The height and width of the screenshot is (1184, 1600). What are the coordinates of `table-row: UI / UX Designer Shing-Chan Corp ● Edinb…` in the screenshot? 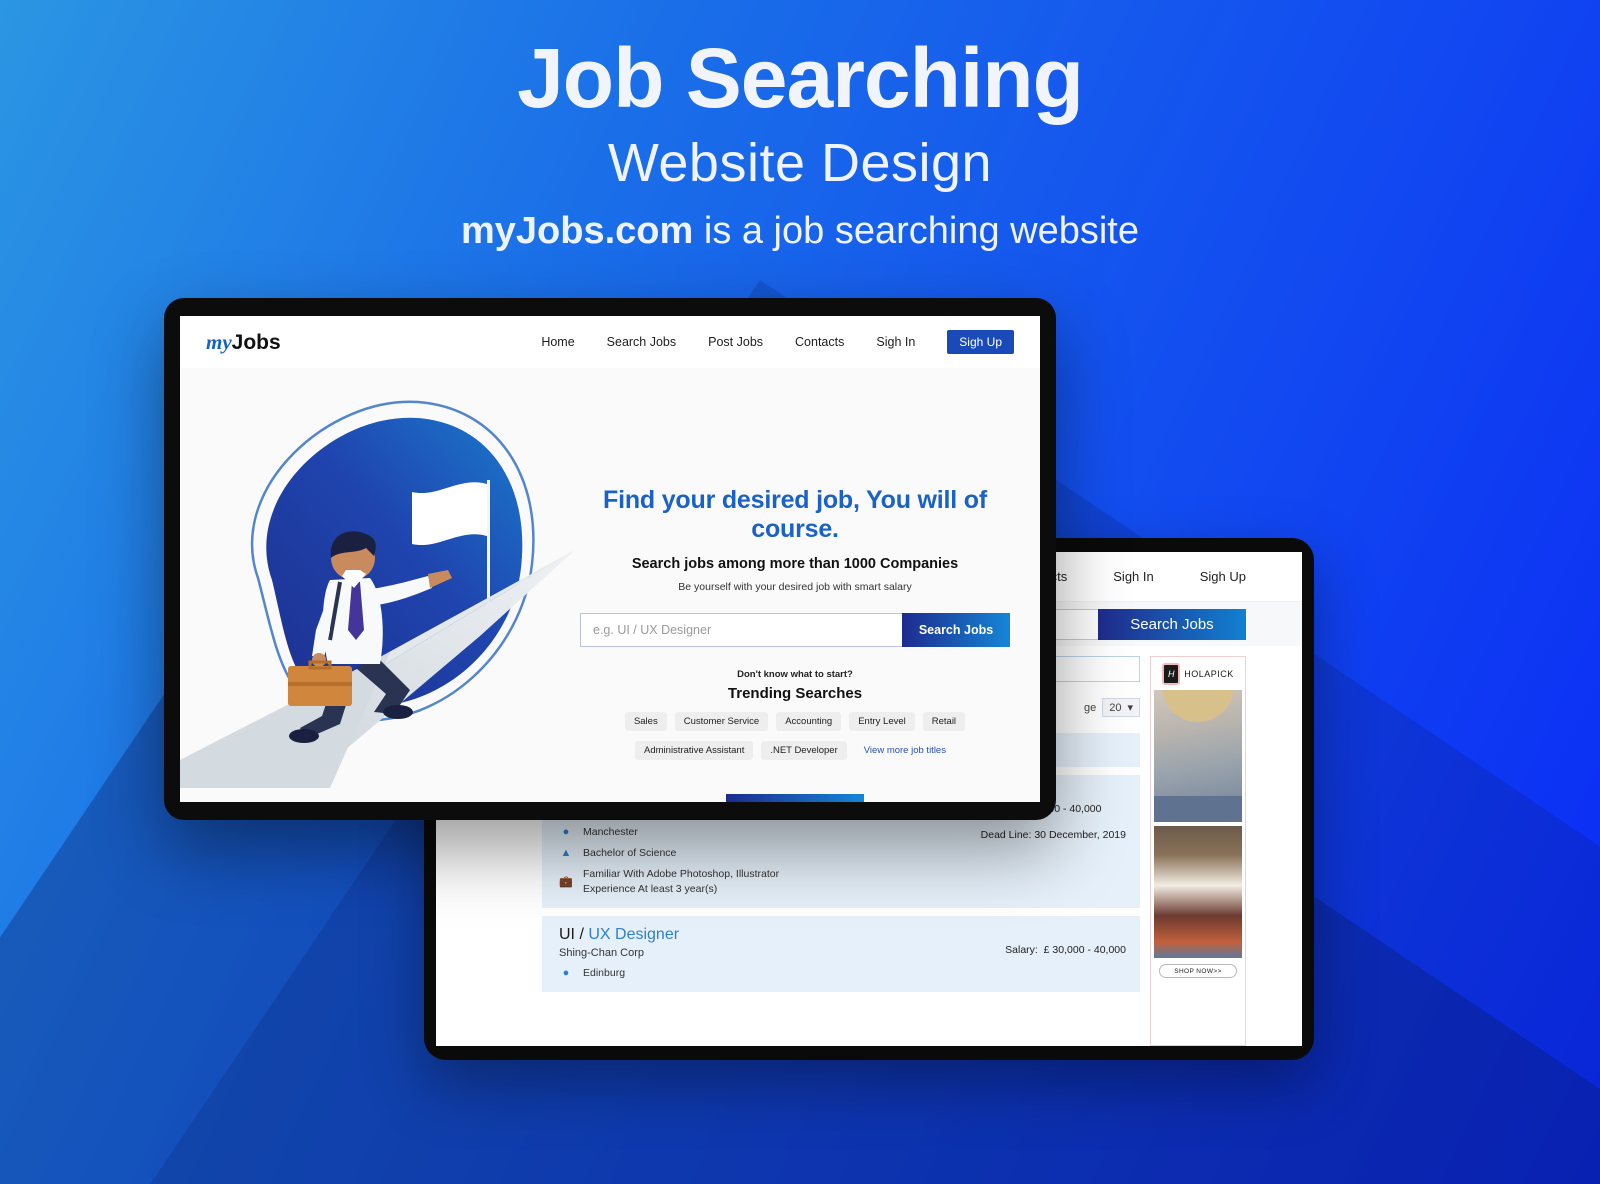 It's located at (841, 953).